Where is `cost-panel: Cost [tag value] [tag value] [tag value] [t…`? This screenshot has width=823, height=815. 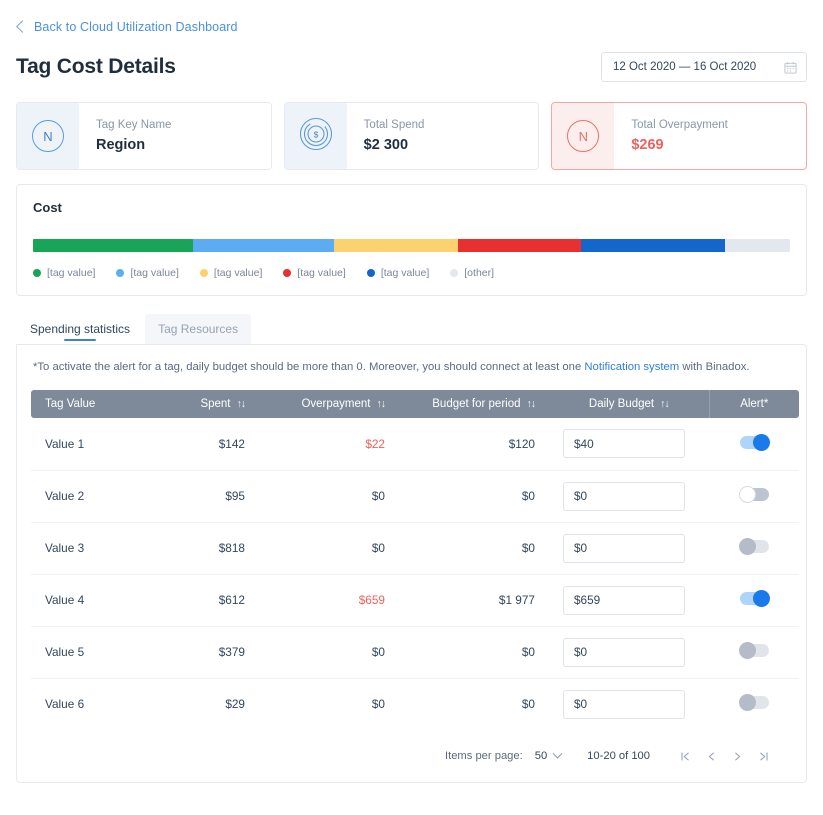
cost-panel: Cost [tag value] [tag value] [tag value] [t… is located at coordinates (411, 240).